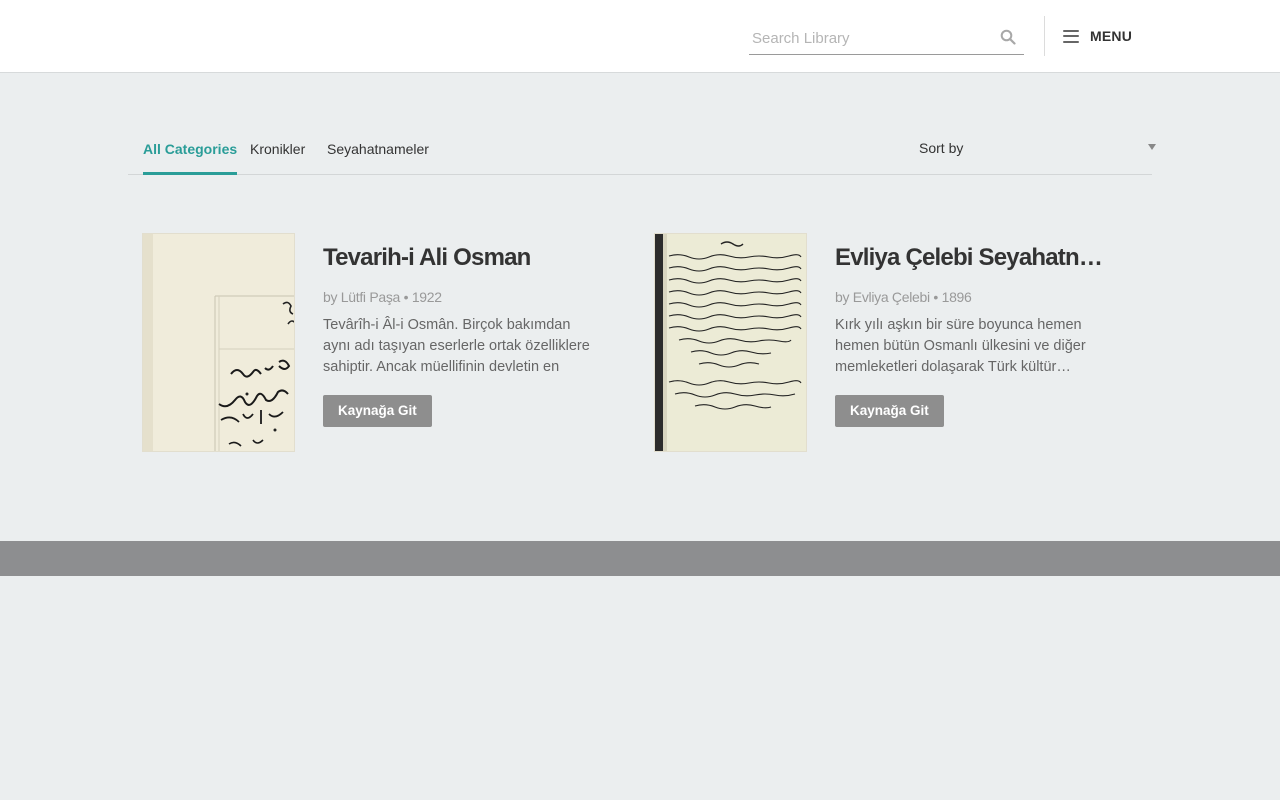 The width and height of the screenshot is (1280, 800). I want to click on top-header: MENU, so click(640, 36).